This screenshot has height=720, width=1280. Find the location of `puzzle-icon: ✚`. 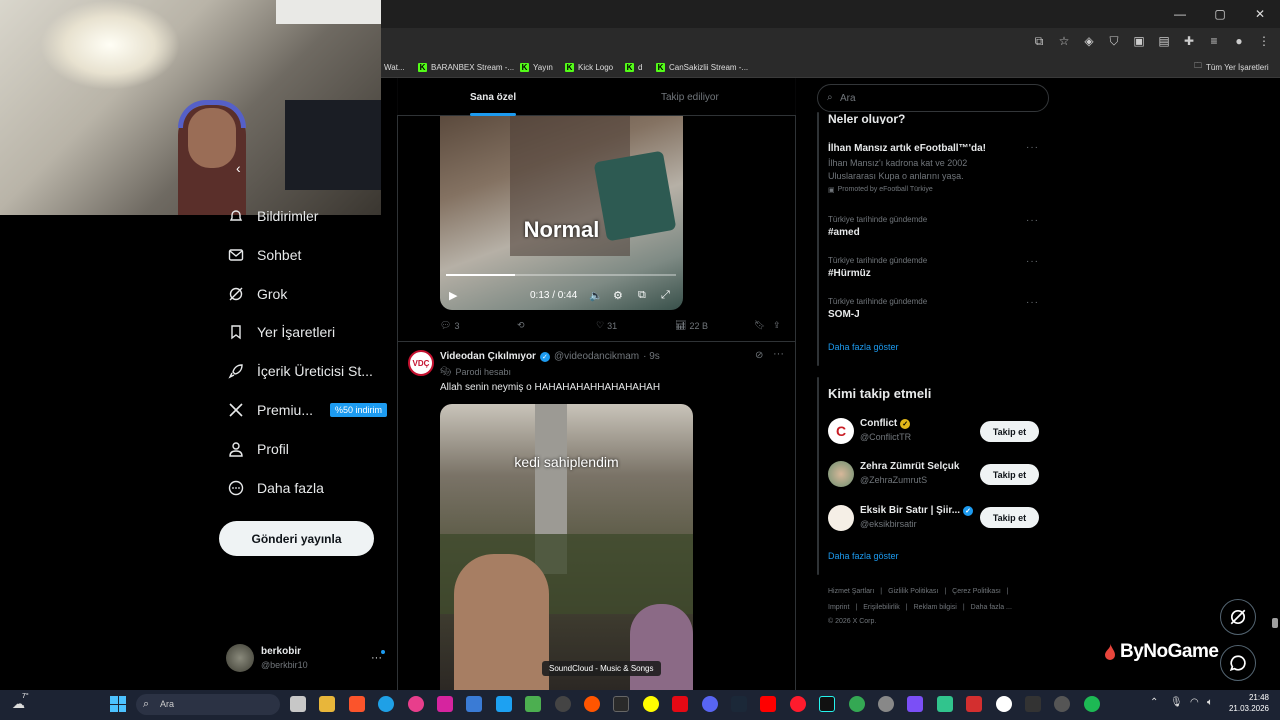

puzzle-icon: ✚ is located at coordinates (1189, 41).